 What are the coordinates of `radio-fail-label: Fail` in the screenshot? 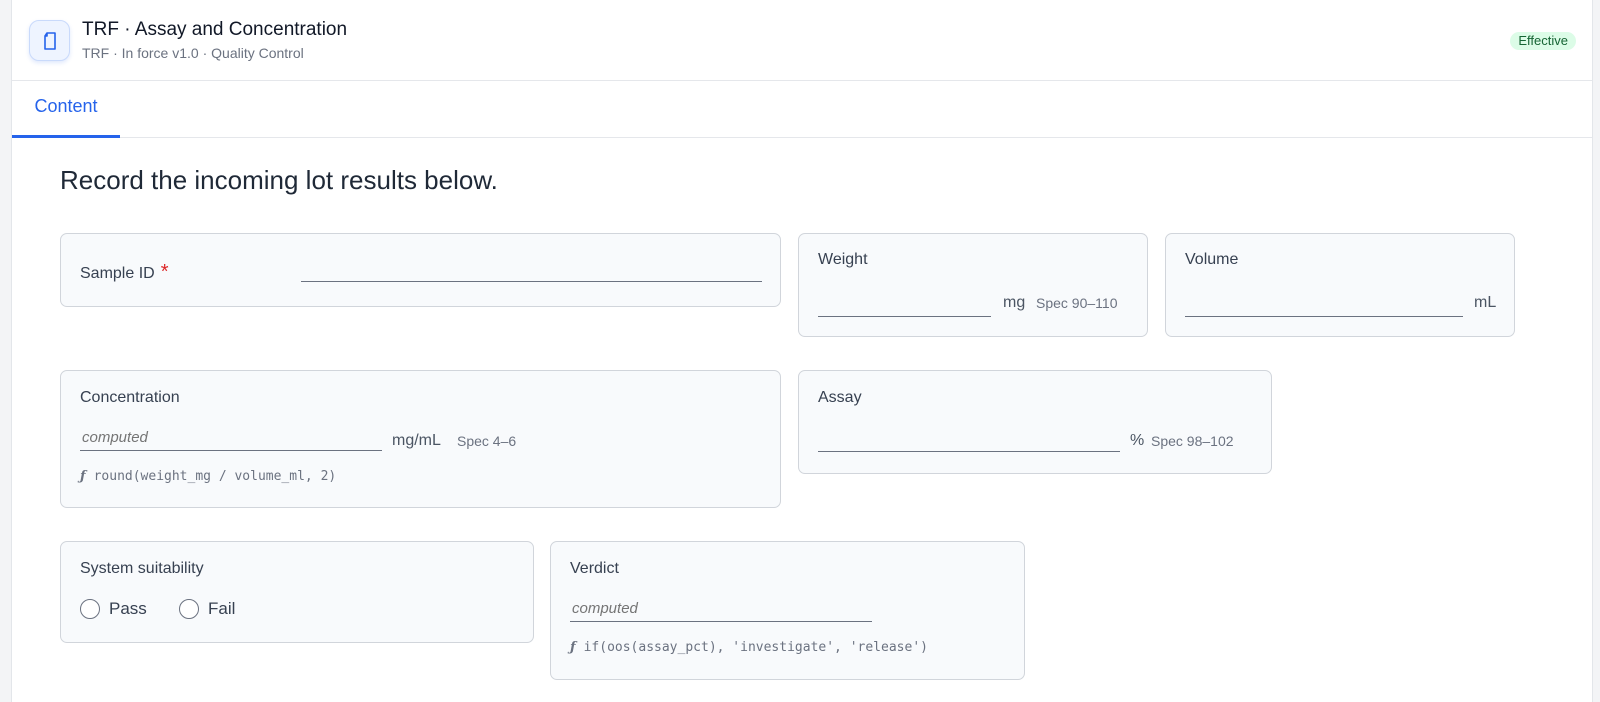 It's located at (222, 608).